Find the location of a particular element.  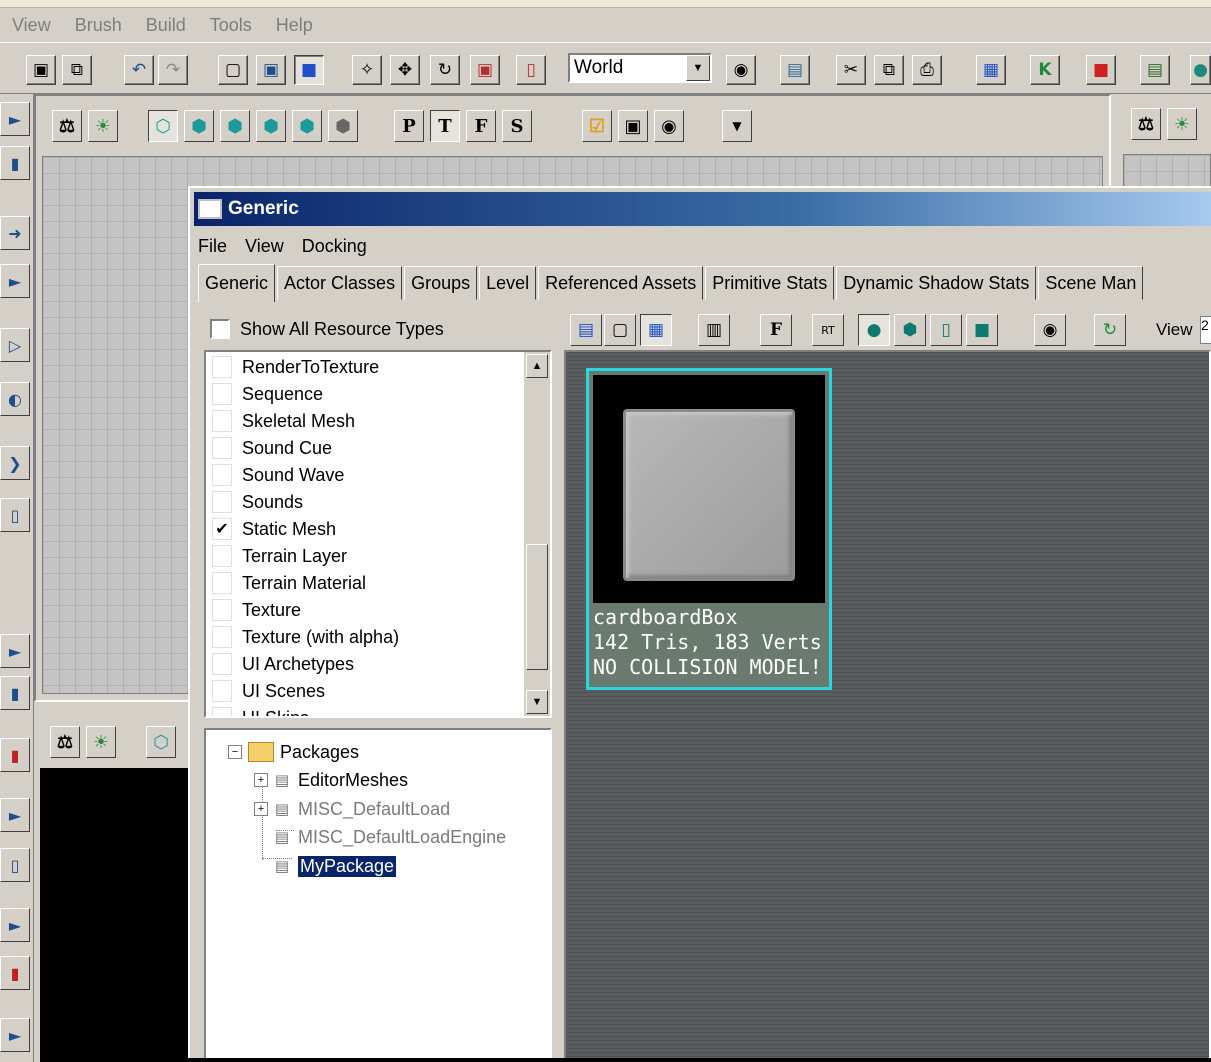

save-all-icon: ⧉ is located at coordinates (77, 70).